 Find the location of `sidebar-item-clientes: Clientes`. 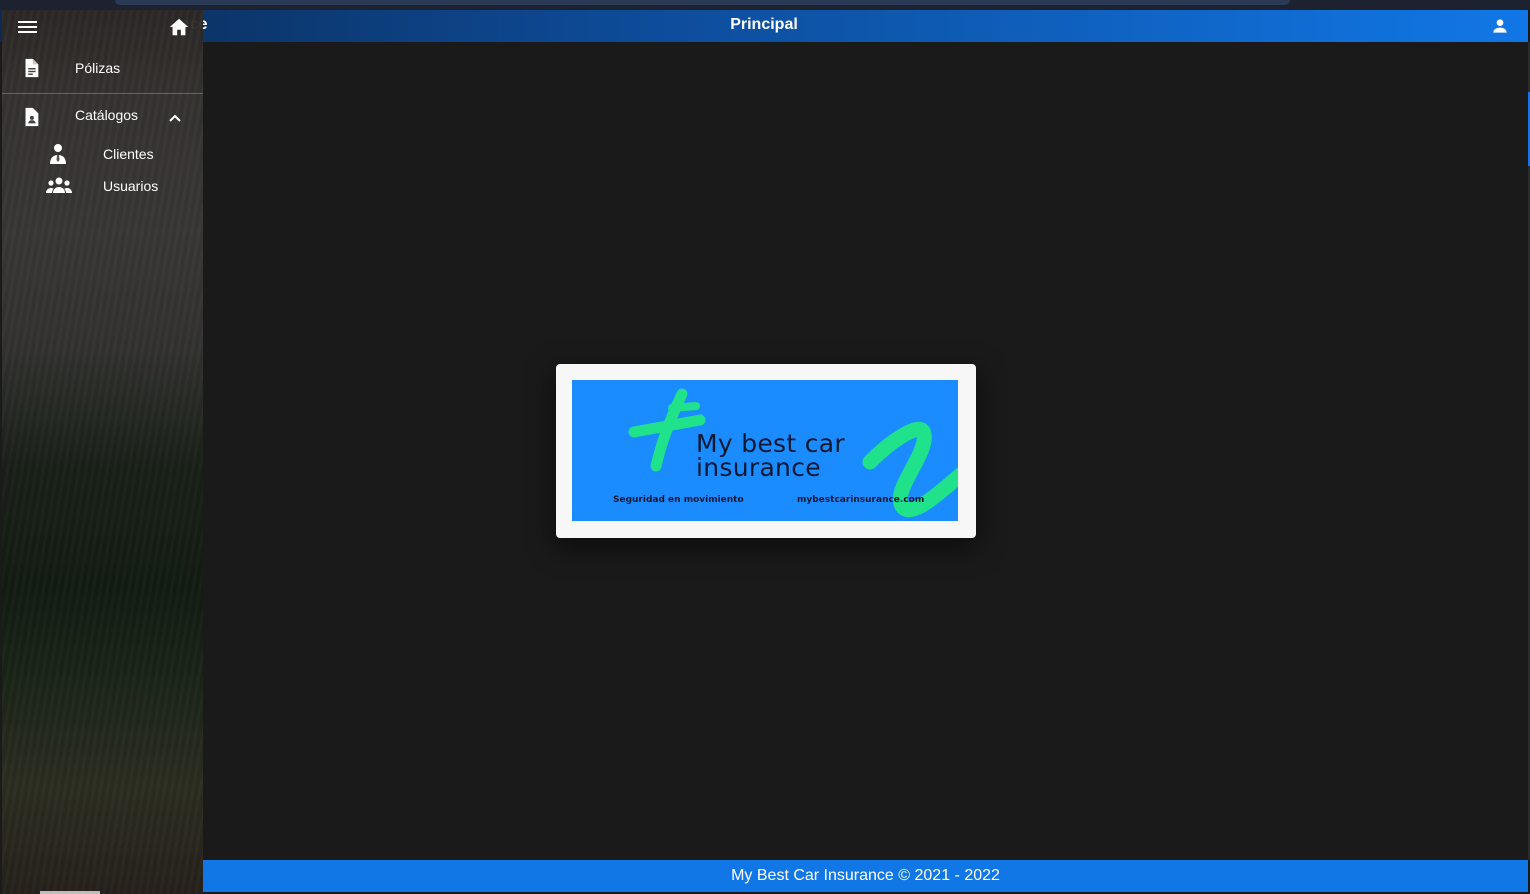

sidebar-item-clientes: Clientes is located at coordinates (102, 154).